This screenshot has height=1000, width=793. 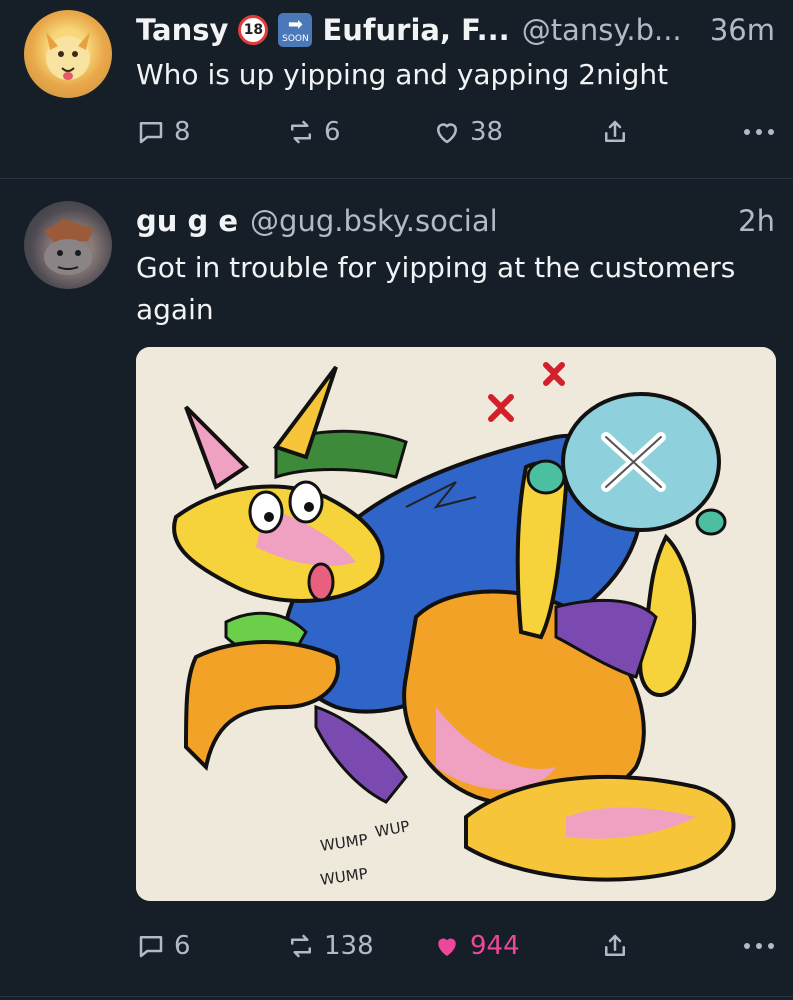 What do you see at coordinates (332, 132) in the screenshot?
I see `repost-count: 6` at bounding box center [332, 132].